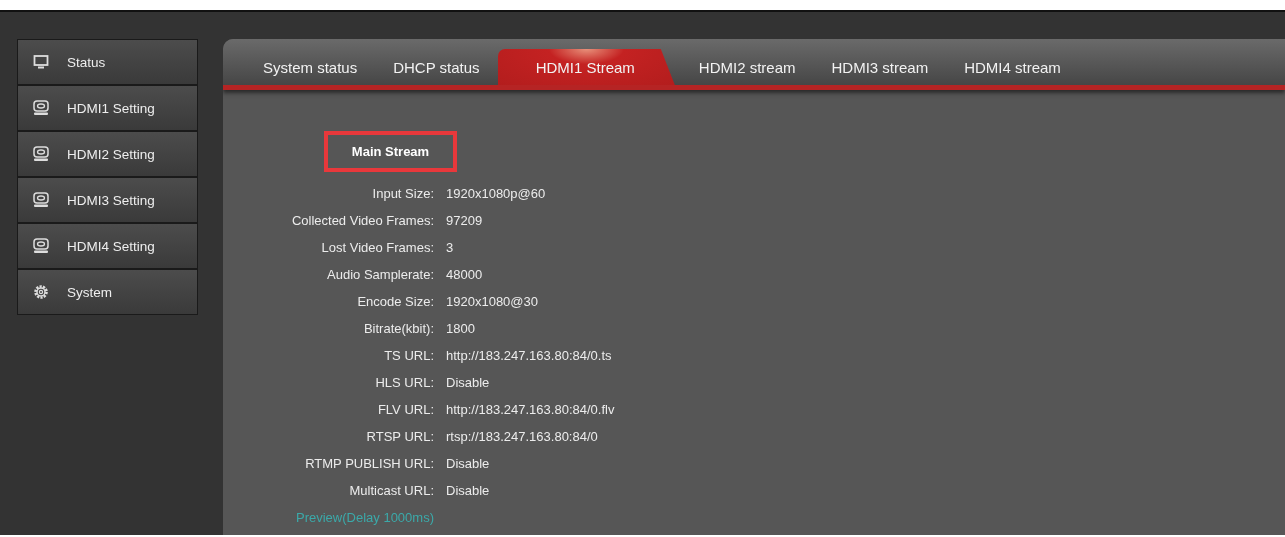 This screenshot has height=537, width=1285. What do you see at coordinates (405, 410) in the screenshot?
I see `field-label: FLV URL:` at bounding box center [405, 410].